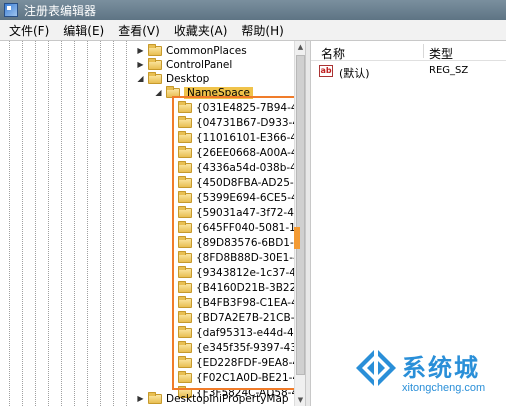 This screenshot has height=406, width=506. Describe the element at coordinates (227, 398) in the screenshot. I see `tree-node-label: DesktopIniPropertyMap` at that location.